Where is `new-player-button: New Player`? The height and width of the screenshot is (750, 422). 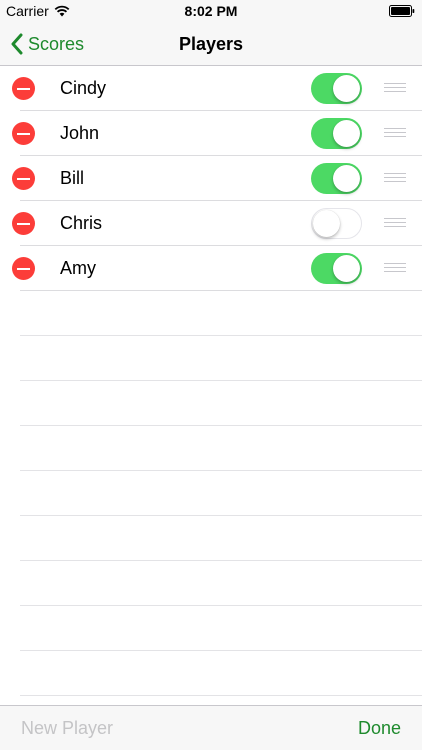 new-player-button: New Player is located at coordinates (67, 728).